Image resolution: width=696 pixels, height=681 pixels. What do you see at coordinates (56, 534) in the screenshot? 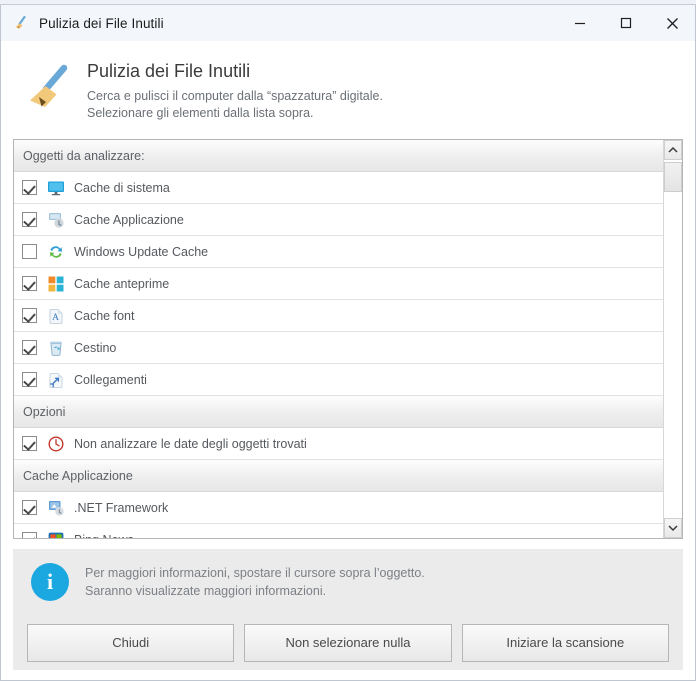
I see `bing-news-icon` at bounding box center [56, 534].